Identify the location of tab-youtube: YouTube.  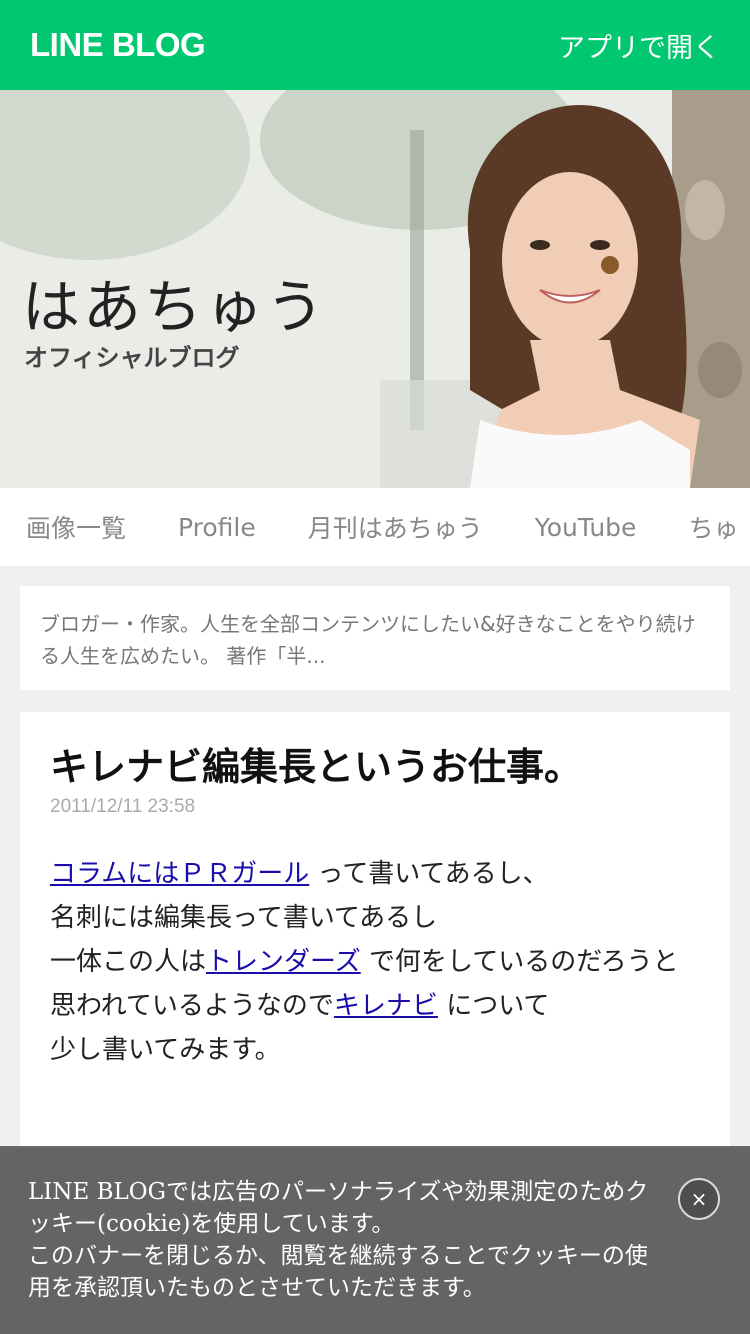
(586, 527).